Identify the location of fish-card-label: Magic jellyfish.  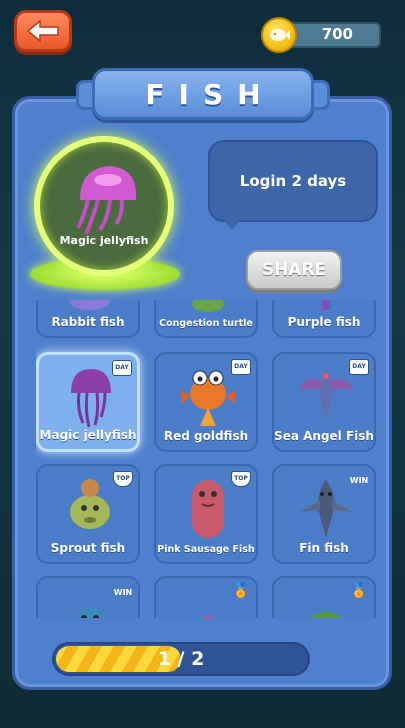
(88, 435).